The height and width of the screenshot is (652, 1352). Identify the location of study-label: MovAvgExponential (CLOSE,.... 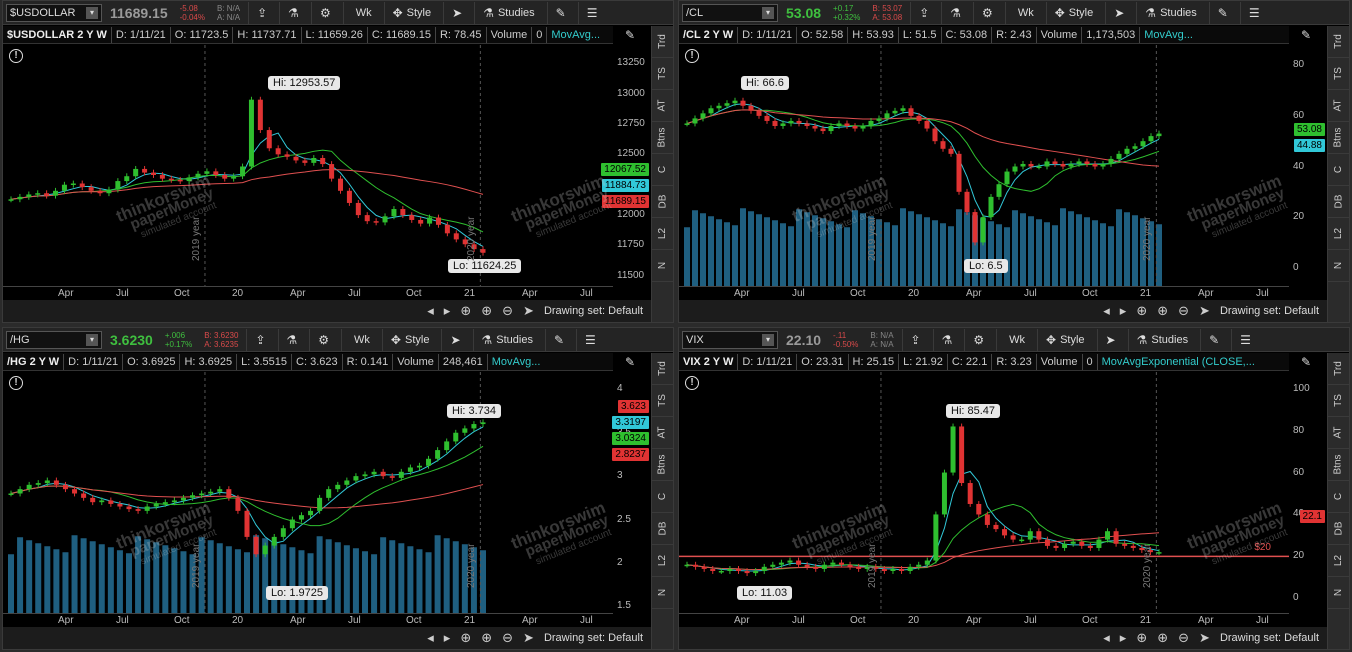
(1178, 362).